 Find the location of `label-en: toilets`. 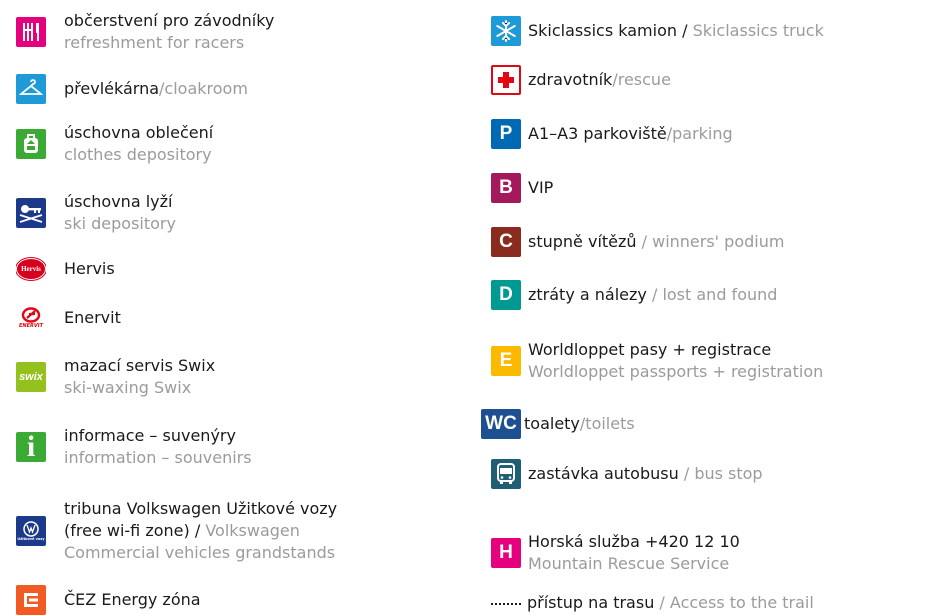

label-en: toilets is located at coordinates (610, 423).